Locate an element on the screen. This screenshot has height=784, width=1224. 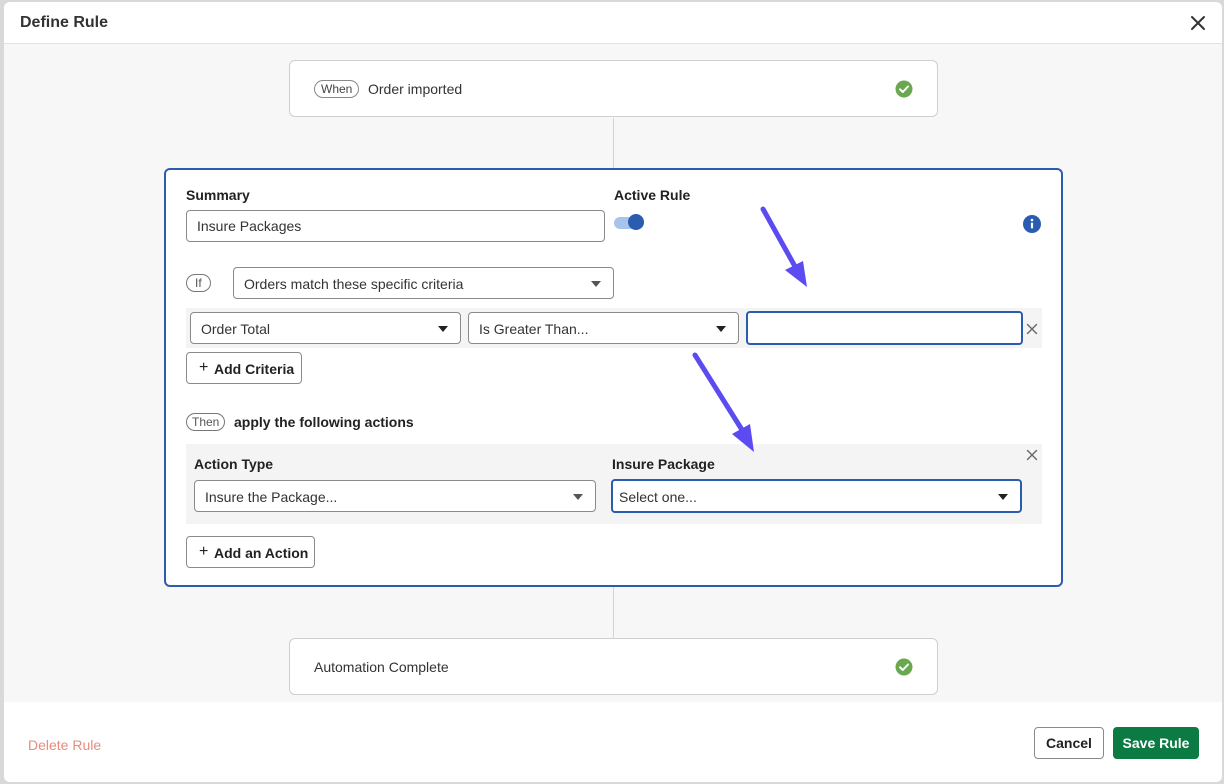
add-action-label: Add an Action is located at coordinates (261, 553).